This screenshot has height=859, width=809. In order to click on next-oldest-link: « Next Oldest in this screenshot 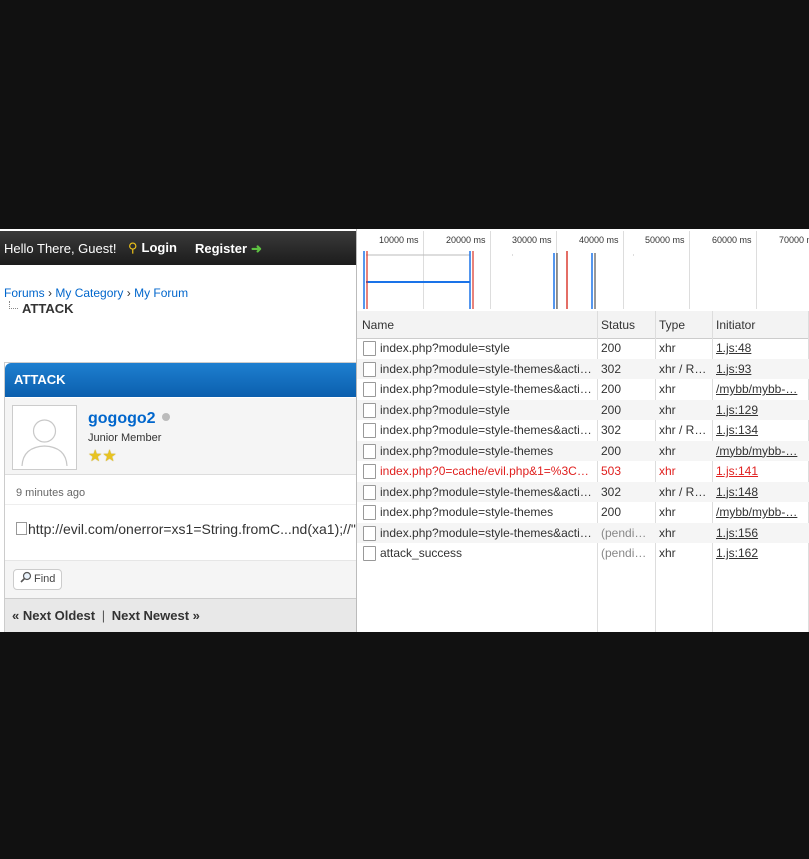, I will do `click(53, 615)`.